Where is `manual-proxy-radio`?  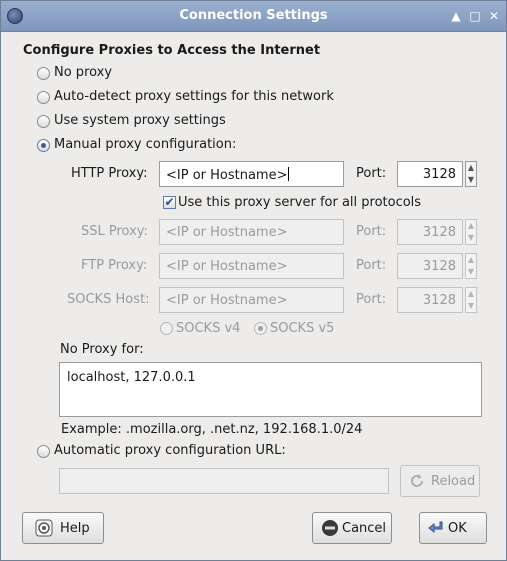 manual-proxy-radio is located at coordinates (43, 145).